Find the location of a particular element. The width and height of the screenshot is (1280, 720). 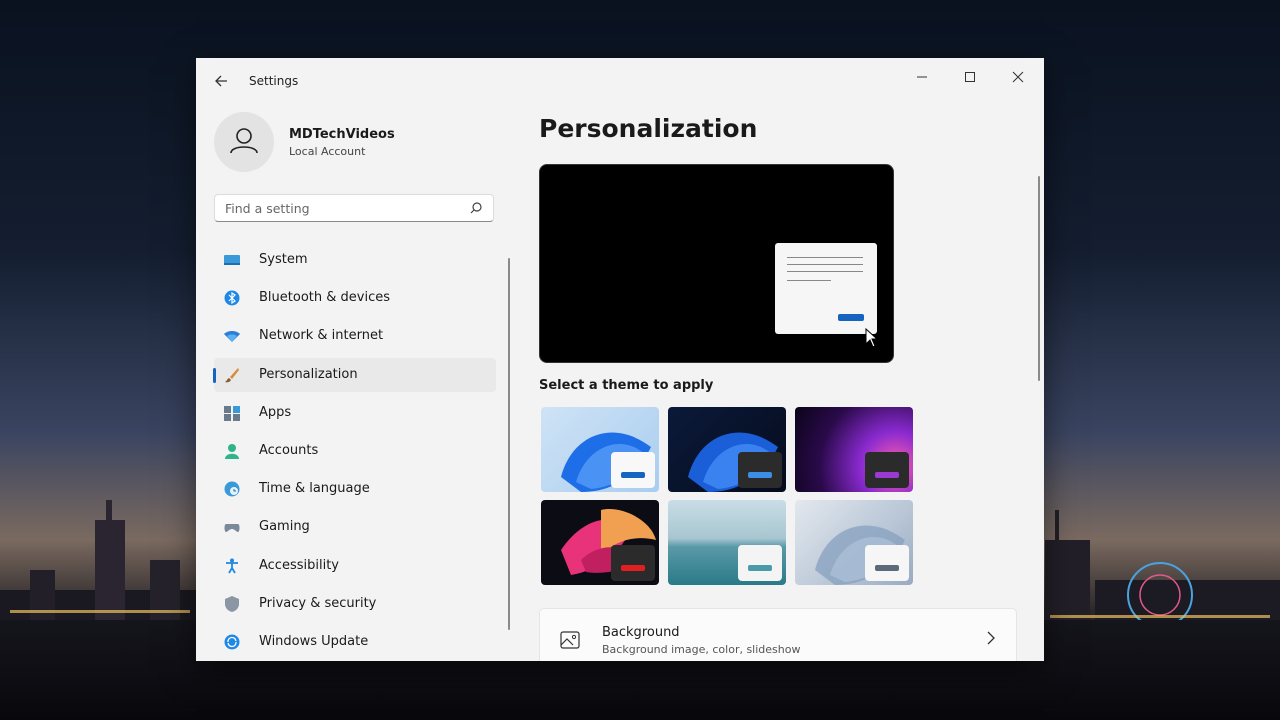

sidebar-item-accessibility: Accessibility is located at coordinates (355, 566).